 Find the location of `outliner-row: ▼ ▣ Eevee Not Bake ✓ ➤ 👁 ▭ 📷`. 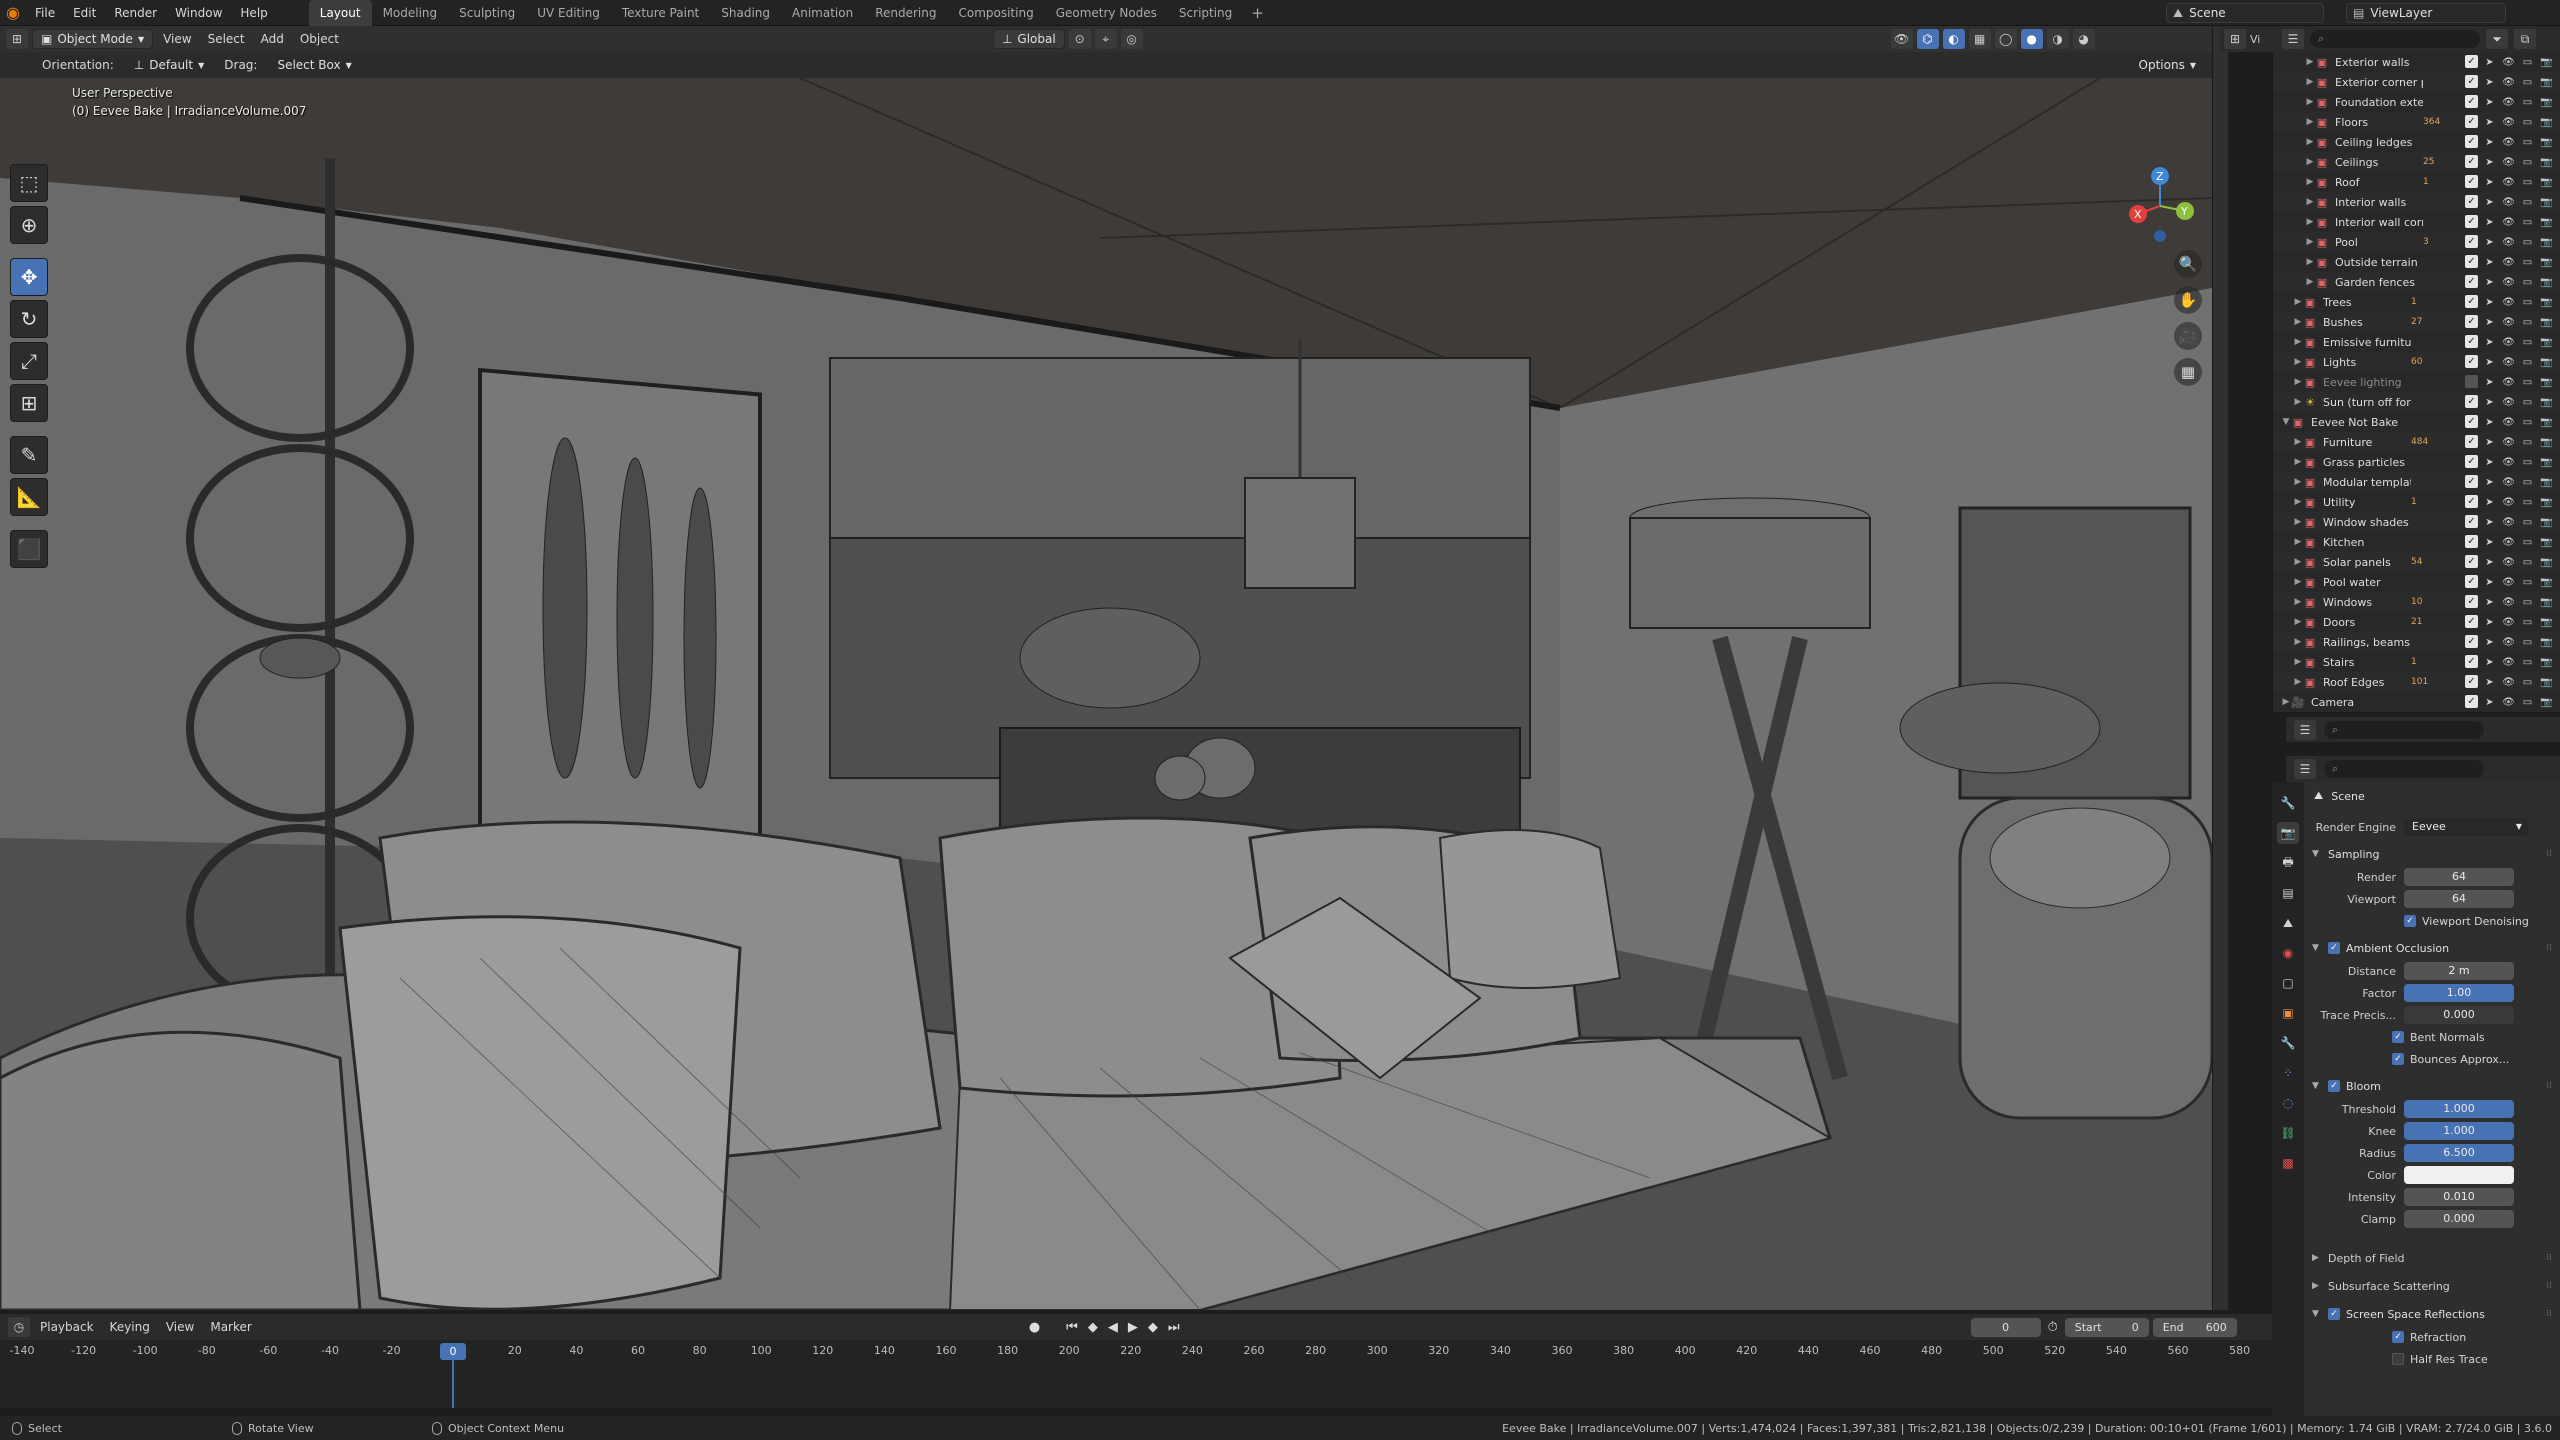

outliner-row: ▼ ▣ Eevee Not Bake ✓ ➤ 👁 ▭ 📷 is located at coordinates (2416, 422).